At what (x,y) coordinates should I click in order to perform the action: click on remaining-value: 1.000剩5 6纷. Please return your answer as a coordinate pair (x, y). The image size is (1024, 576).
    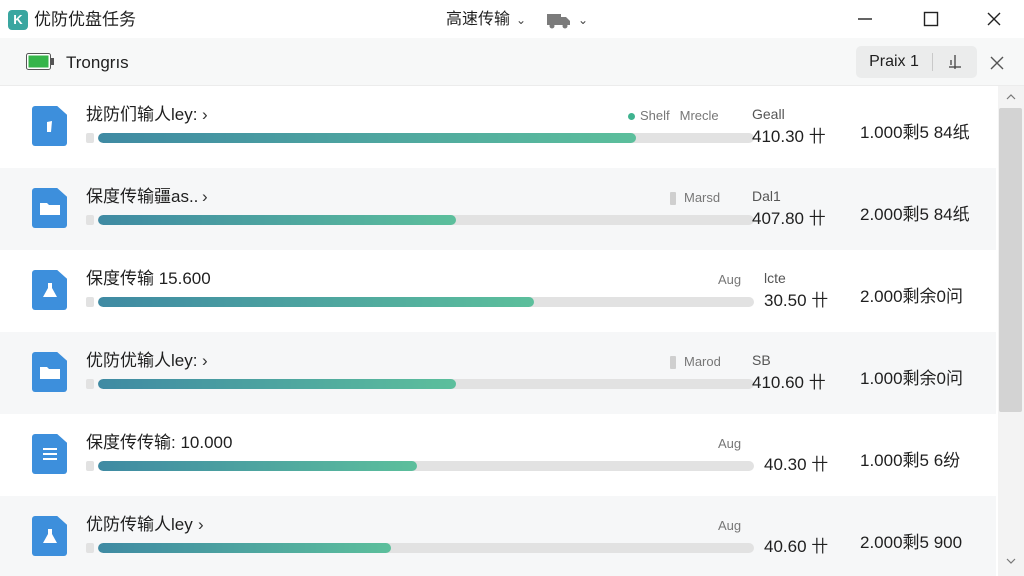
    Looking at the image, I should click on (910, 460).